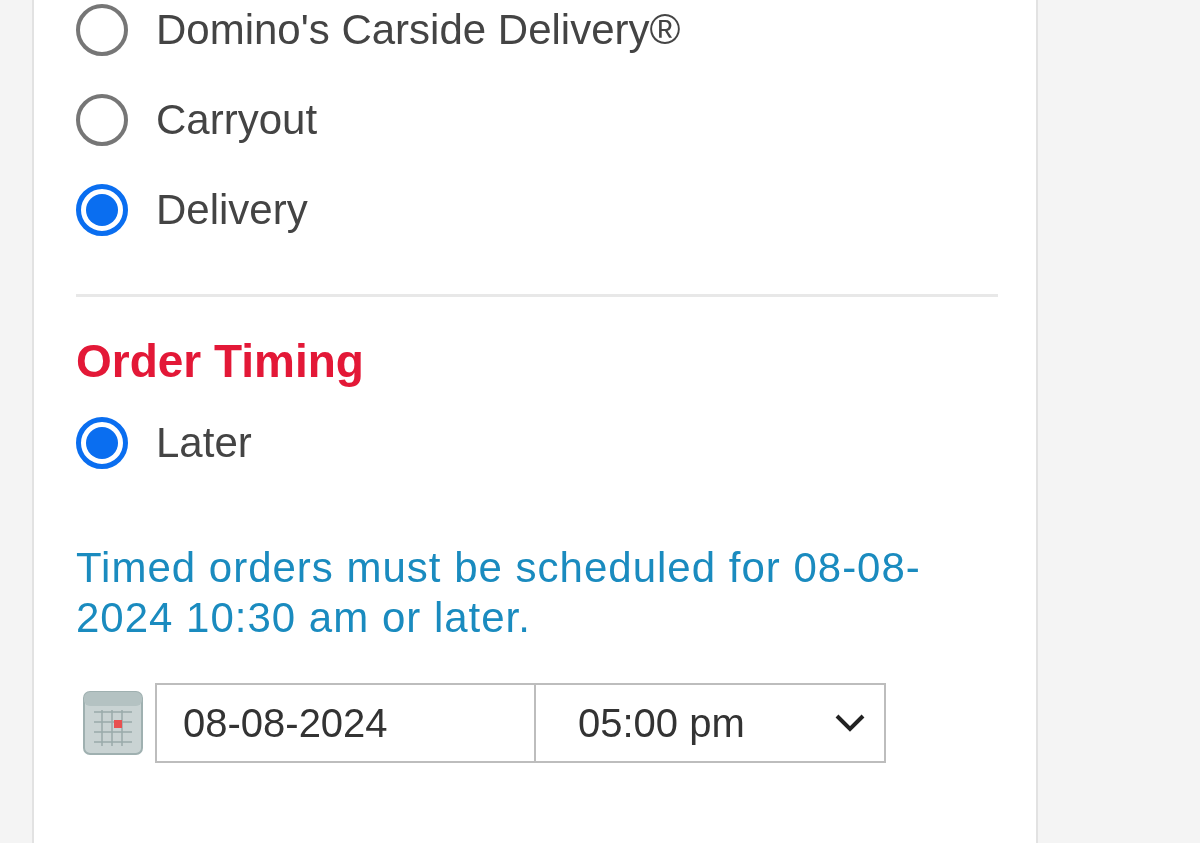  I want to click on calendar-icon, so click(113, 723).